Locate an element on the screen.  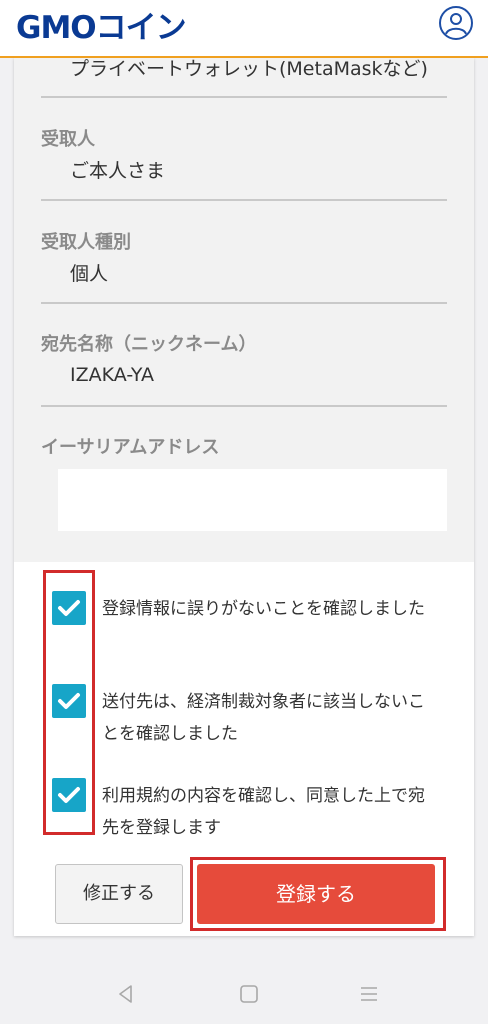
checkbox-label: 登録情報に誤りがないことを確認しました is located at coordinates (263, 609).